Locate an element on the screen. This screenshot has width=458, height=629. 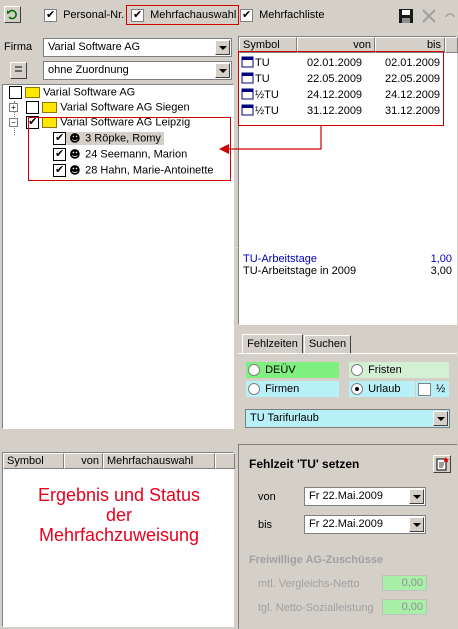
list-highlight is located at coordinates (341, 88).